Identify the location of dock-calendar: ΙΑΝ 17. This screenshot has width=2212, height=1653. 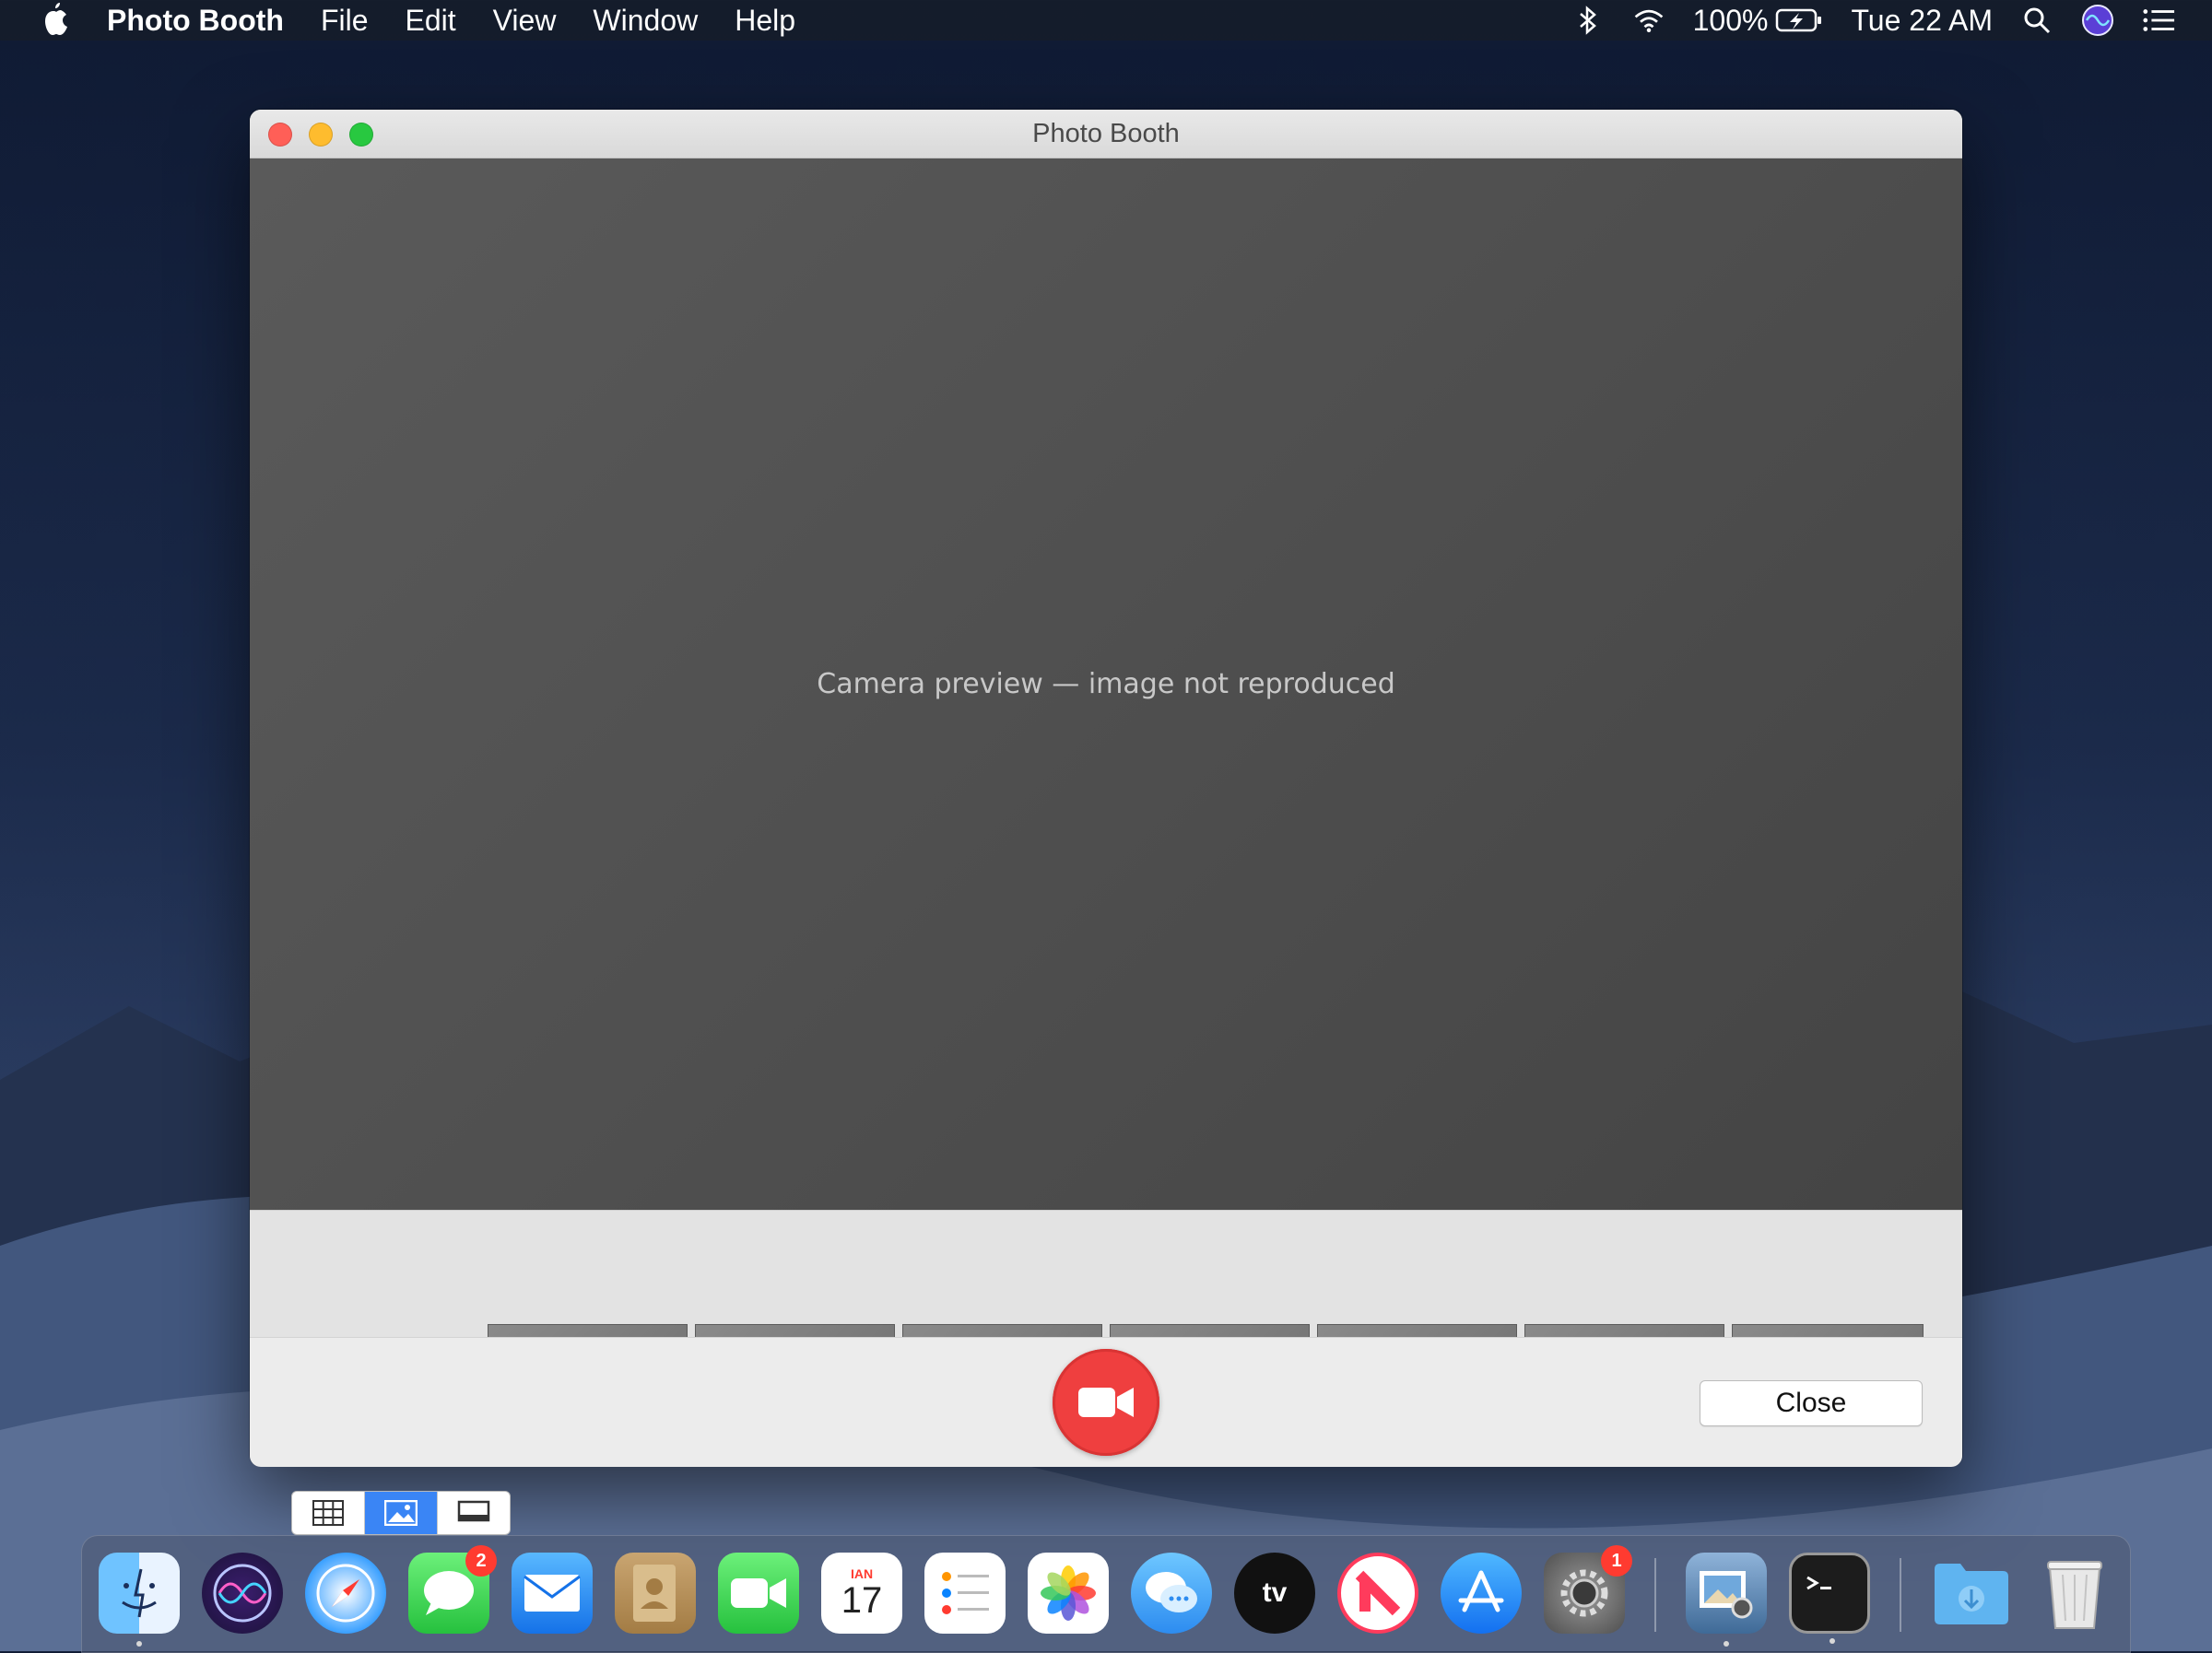
(861, 1593).